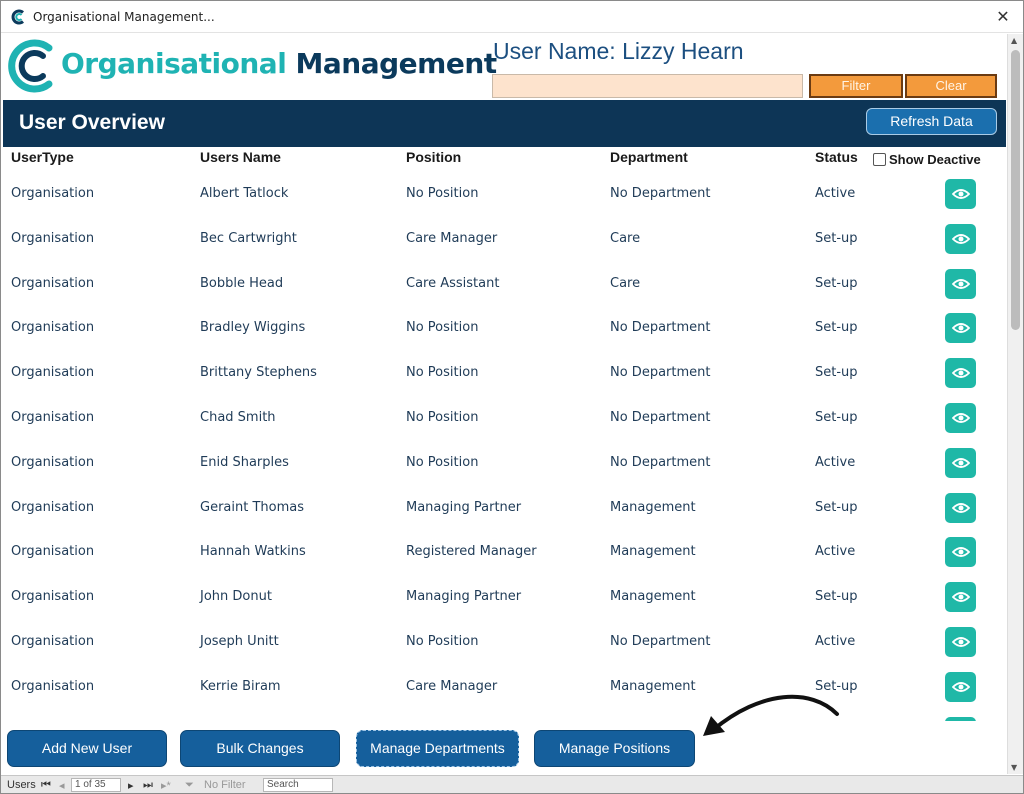 This screenshot has height=794, width=1024. I want to click on column-header-position: Position, so click(434, 157).